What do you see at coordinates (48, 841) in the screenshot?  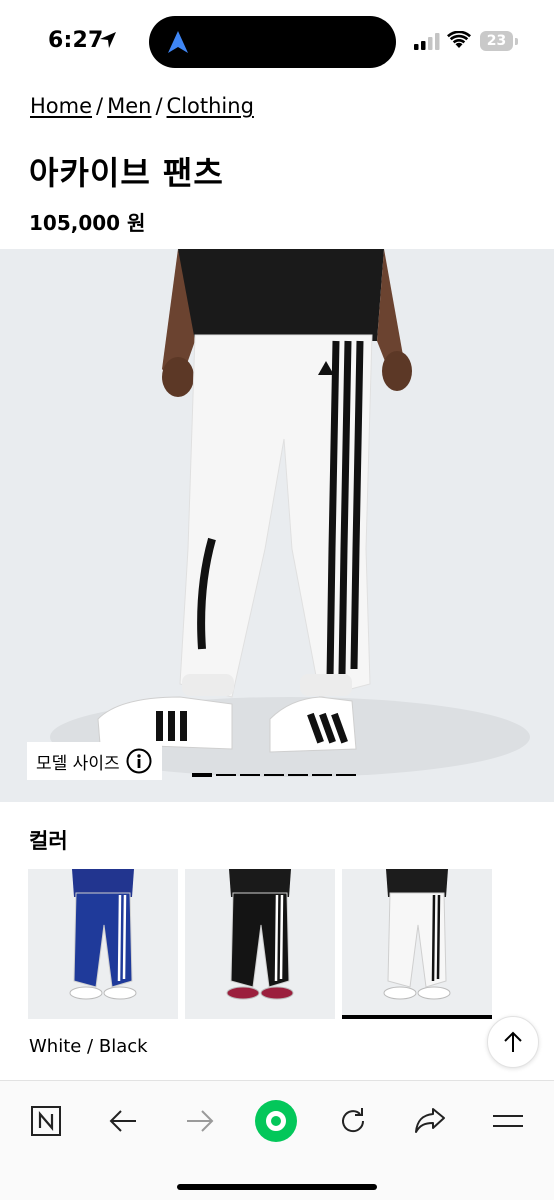 I see `color-section-title: 컬러` at bounding box center [48, 841].